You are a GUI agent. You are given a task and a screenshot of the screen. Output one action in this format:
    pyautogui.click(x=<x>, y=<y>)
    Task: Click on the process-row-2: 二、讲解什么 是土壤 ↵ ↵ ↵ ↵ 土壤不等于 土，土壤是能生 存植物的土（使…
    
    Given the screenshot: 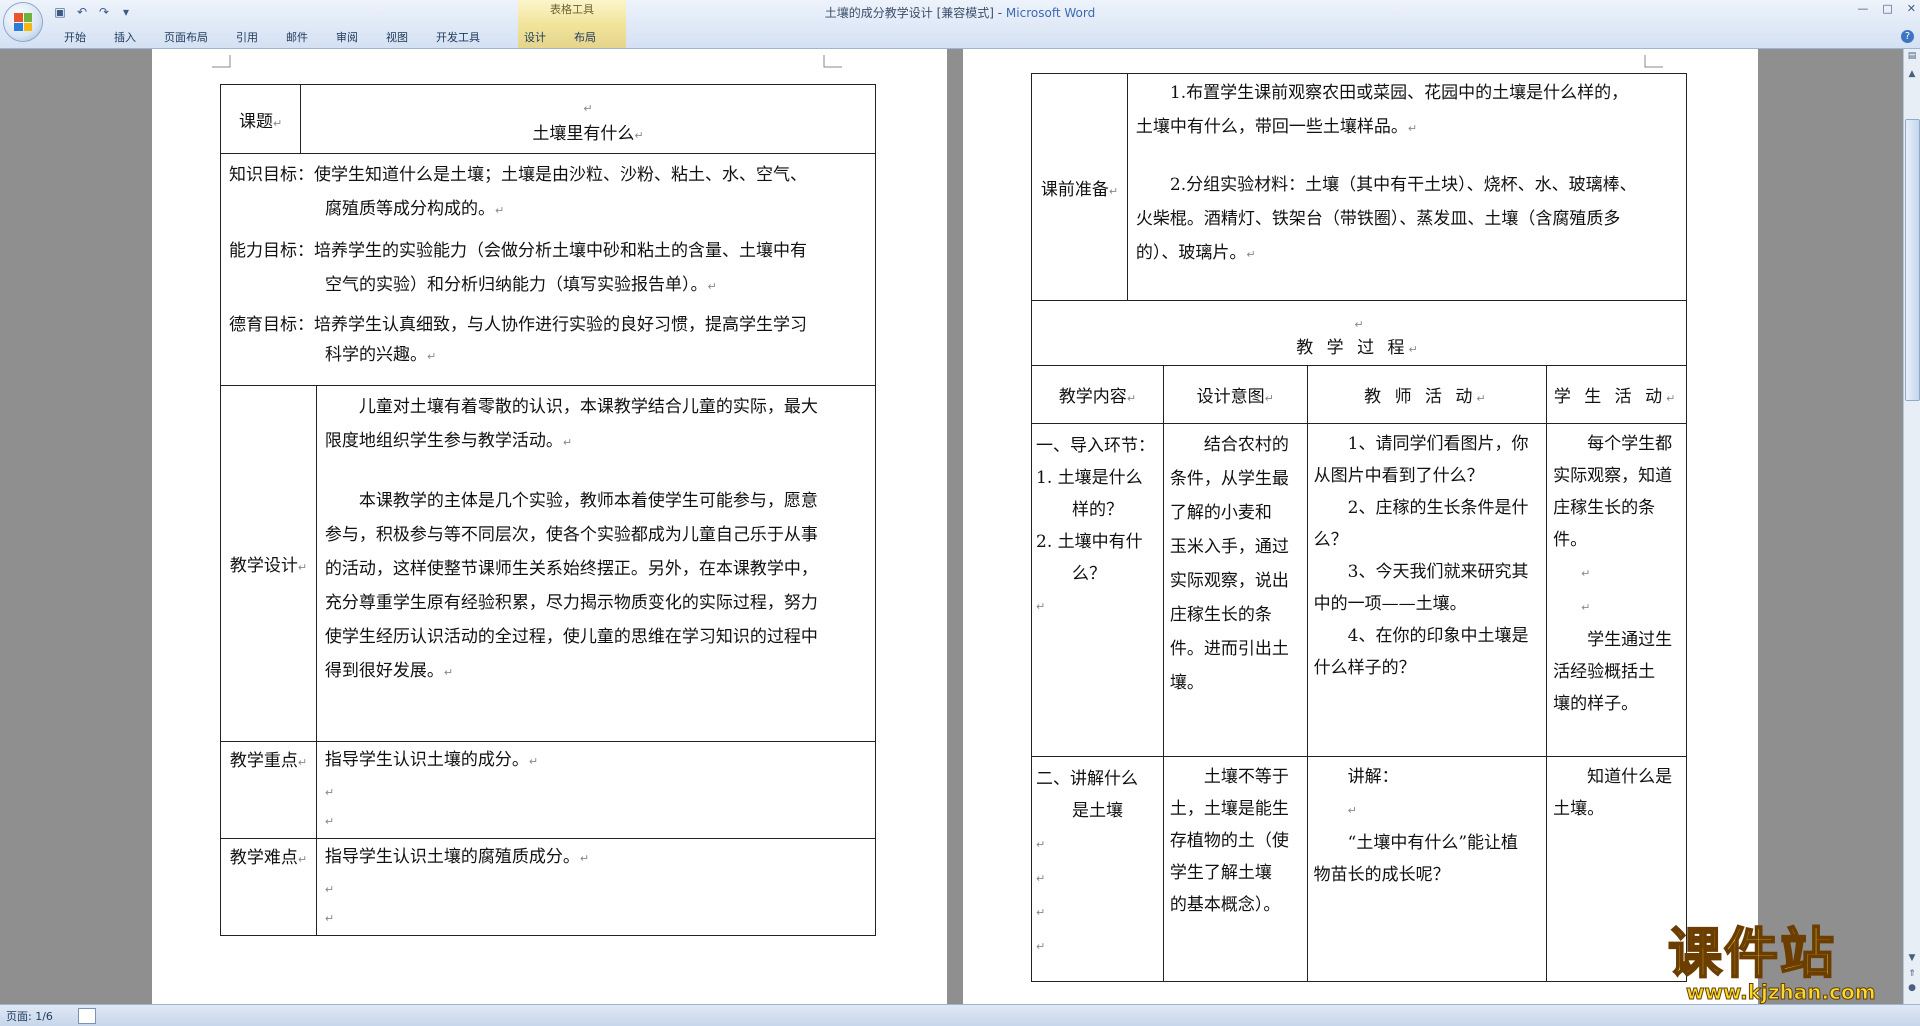 What is the action you would take?
    pyautogui.click(x=1359, y=869)
    